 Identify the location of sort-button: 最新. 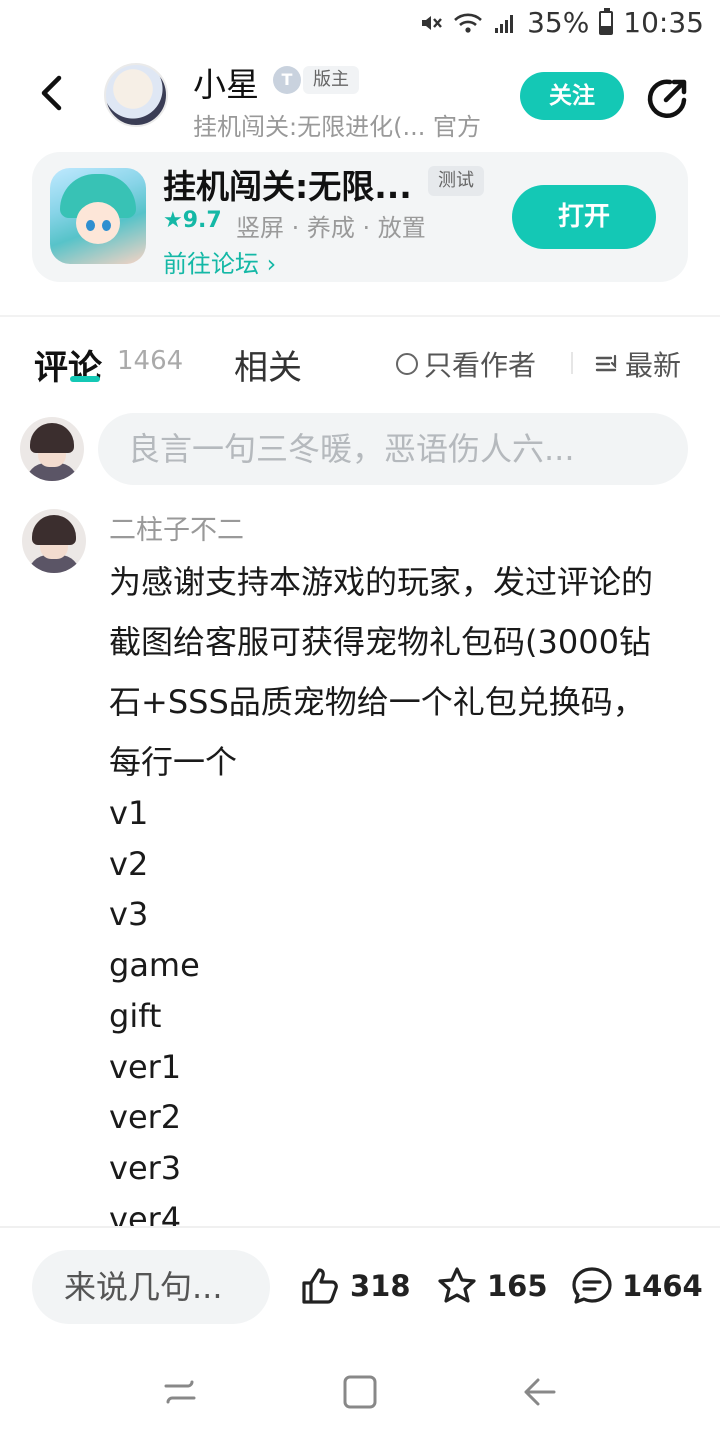
(638, 364).